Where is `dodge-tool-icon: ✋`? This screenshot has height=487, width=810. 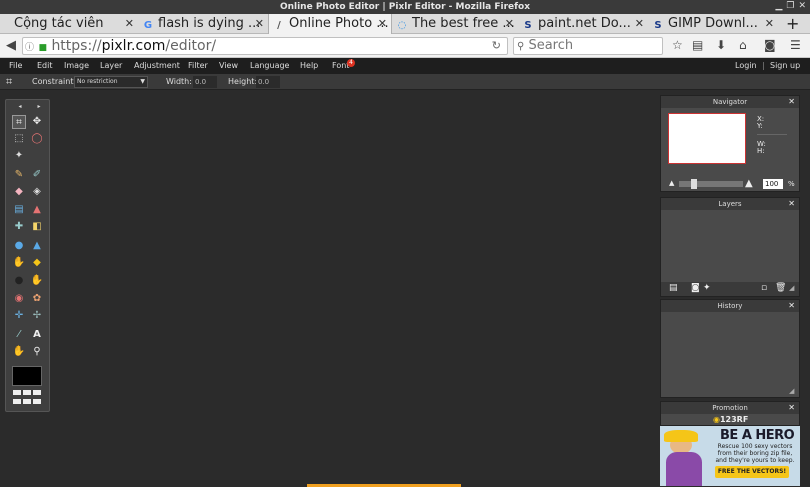
dodge-tool-icon: ✋ is located at coordinates (37, 281).